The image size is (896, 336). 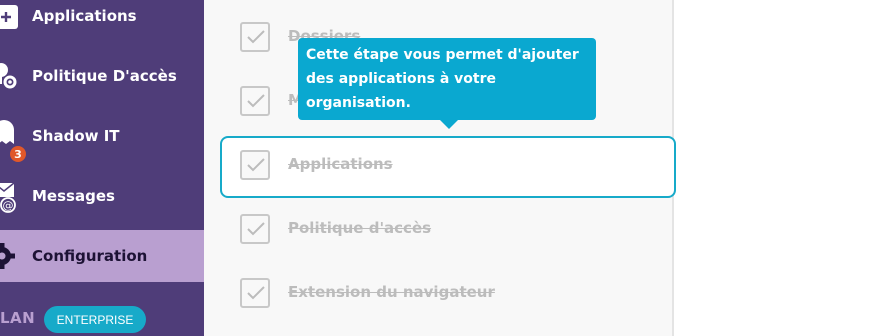 What do you see at coordinates (84, 16) in the screenshot?
I see `sidebar-item-label: Applications` at bounding box center [84, 16].